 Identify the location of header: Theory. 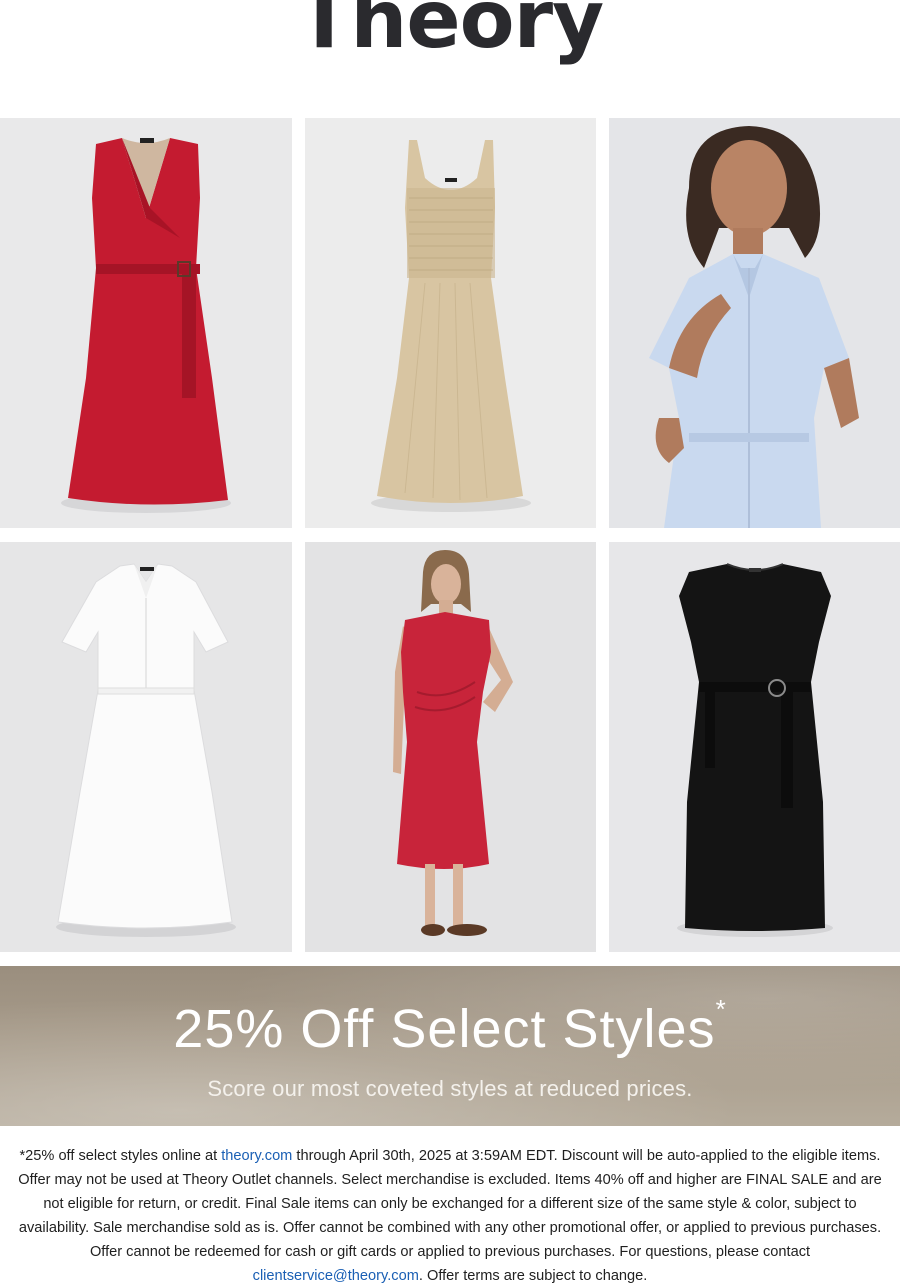
(450, 40).